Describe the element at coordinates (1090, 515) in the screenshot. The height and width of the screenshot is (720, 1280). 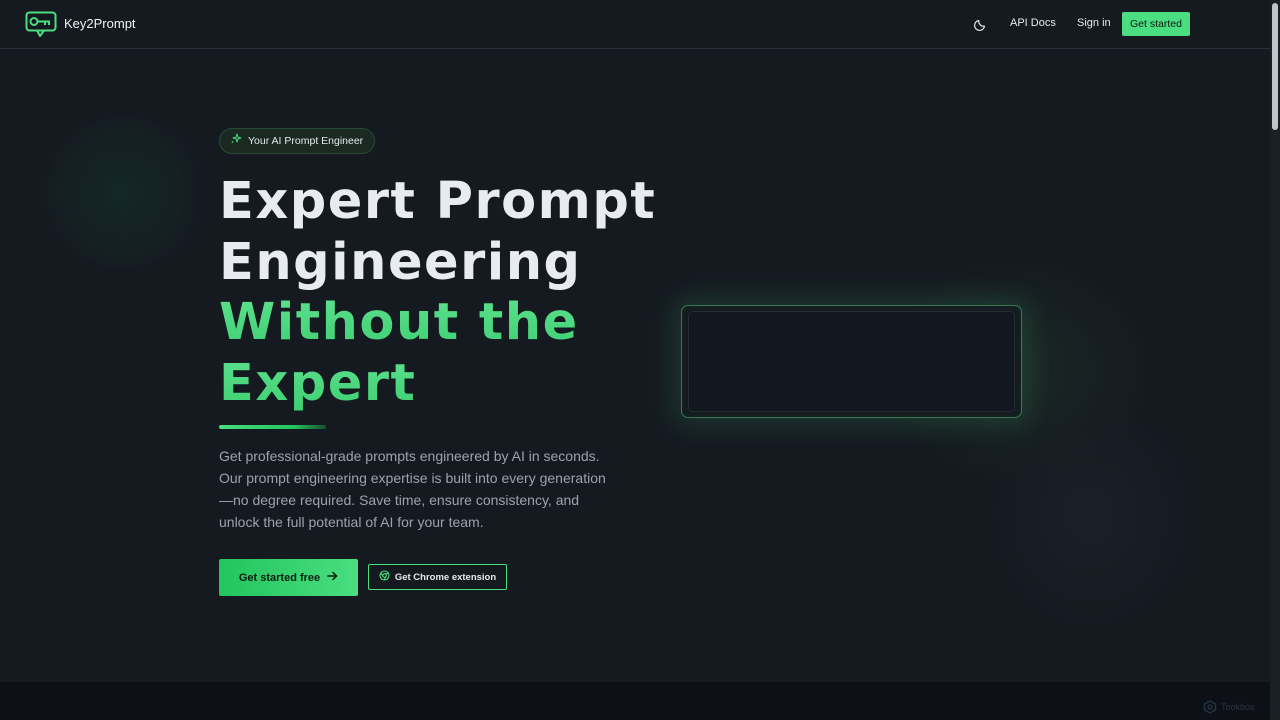
I see `decorative-glow-bottom-right` at that location.